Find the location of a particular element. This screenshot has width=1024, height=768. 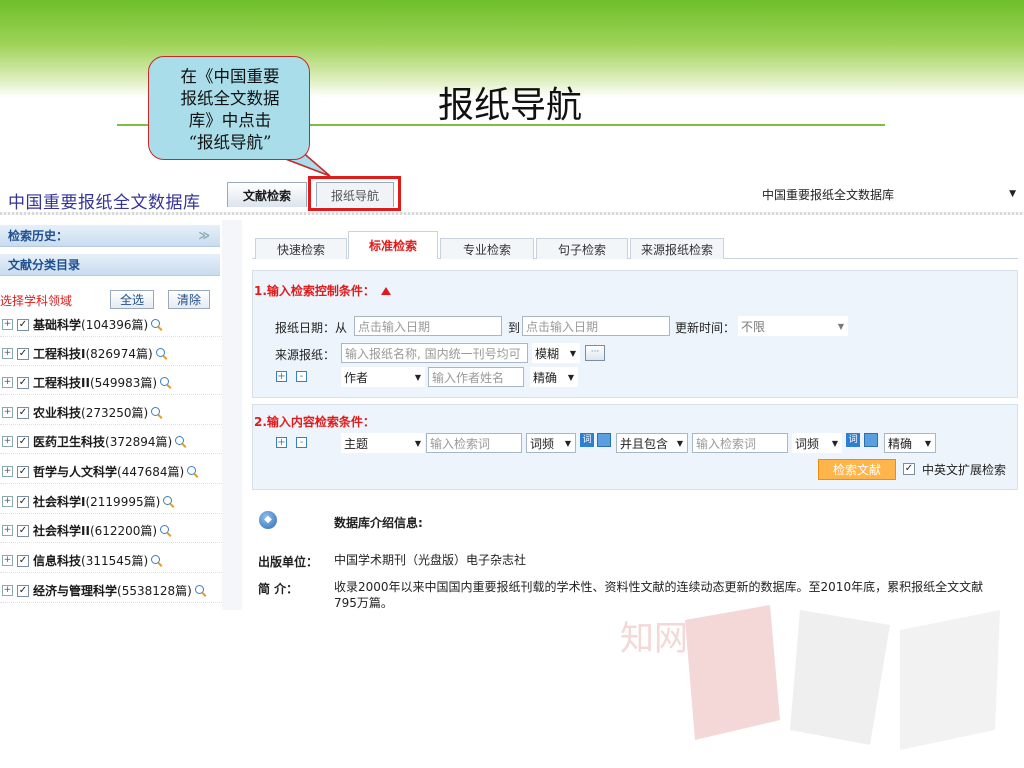

search-history-header: 检索历史： ≫ is located at coordinates (110, 236).